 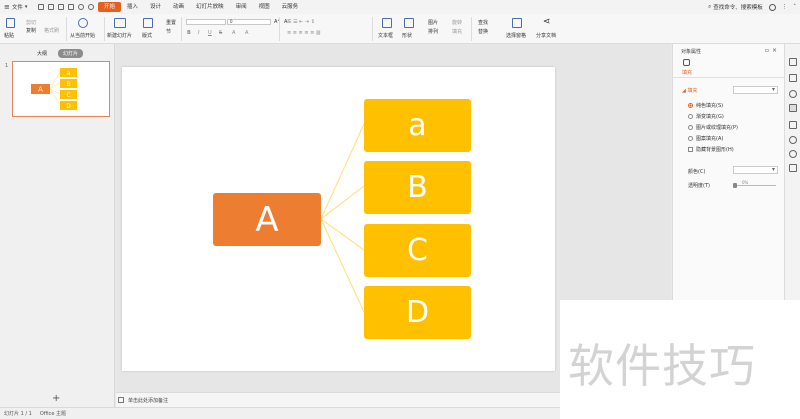 What do you see at coordinates (264, 7) in the screenshot?
I see `tab-view: 视图` at bounding box center [264, 7].